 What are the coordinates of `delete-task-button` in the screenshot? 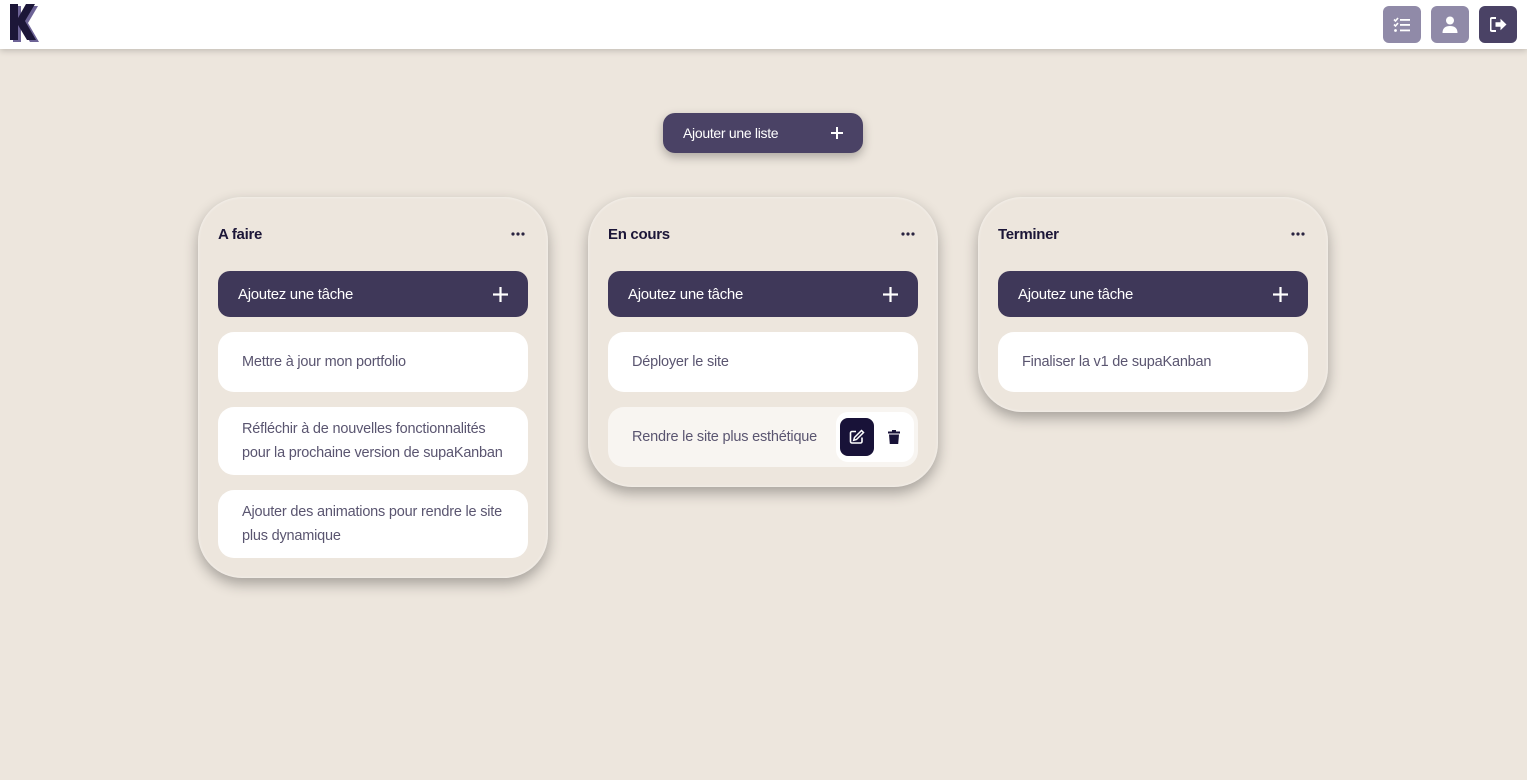 It's located at (894, 437).